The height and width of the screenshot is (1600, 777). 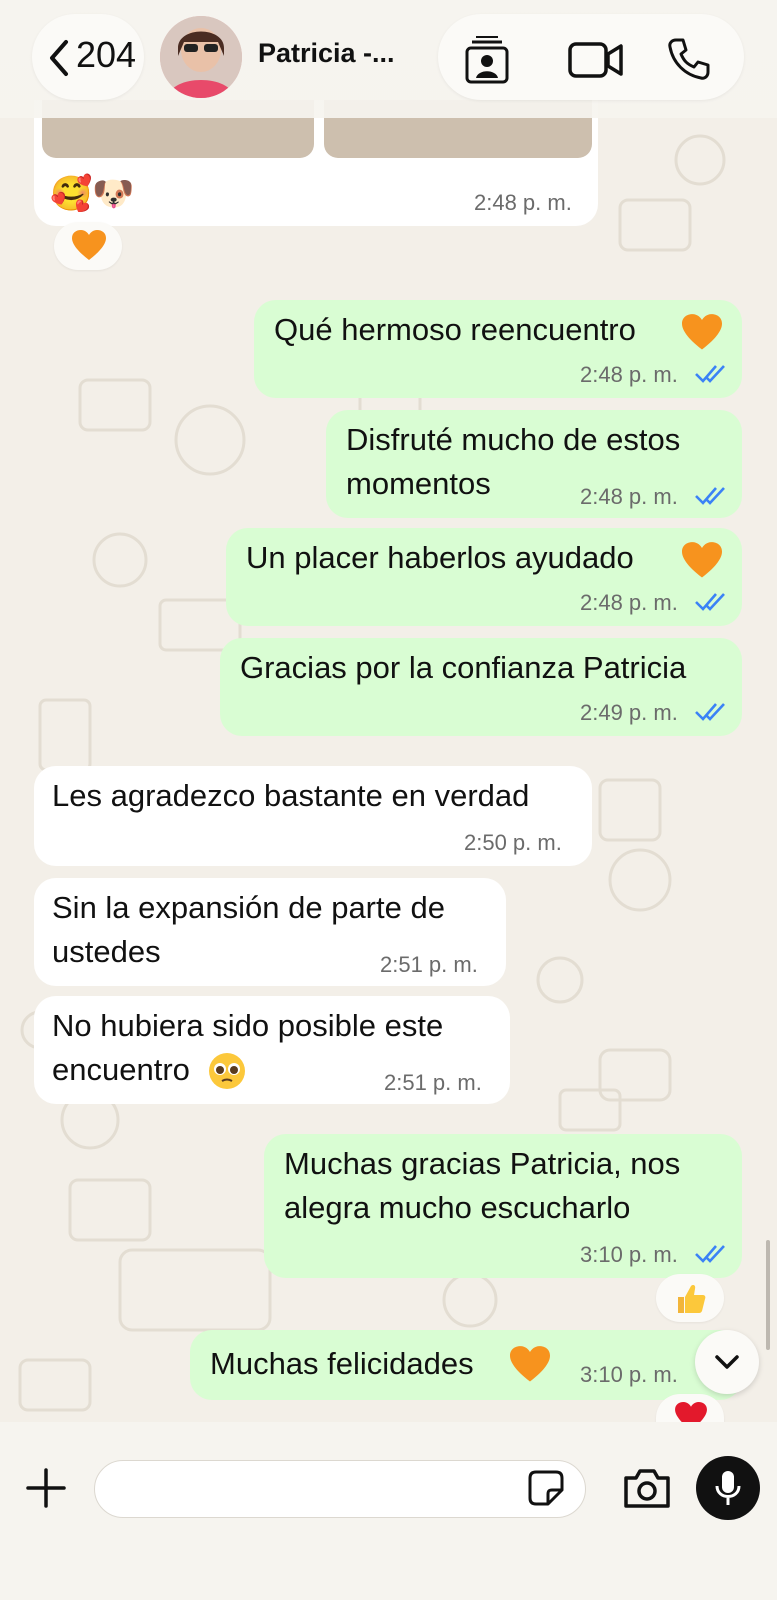 What do you see at coordinates (121, 1069) in the screenshot?
I see `message-text: encuentro` at bounding box center [121, 1069].